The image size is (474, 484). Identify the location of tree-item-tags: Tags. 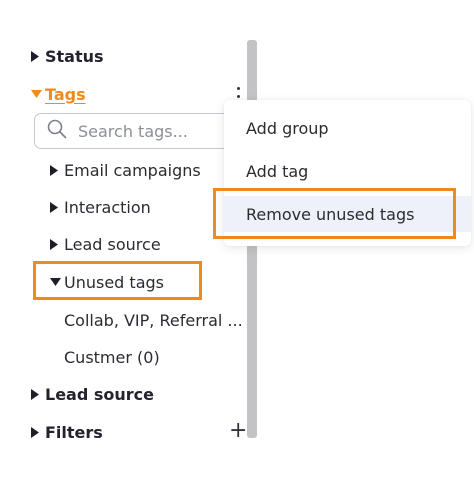
(58, 94).